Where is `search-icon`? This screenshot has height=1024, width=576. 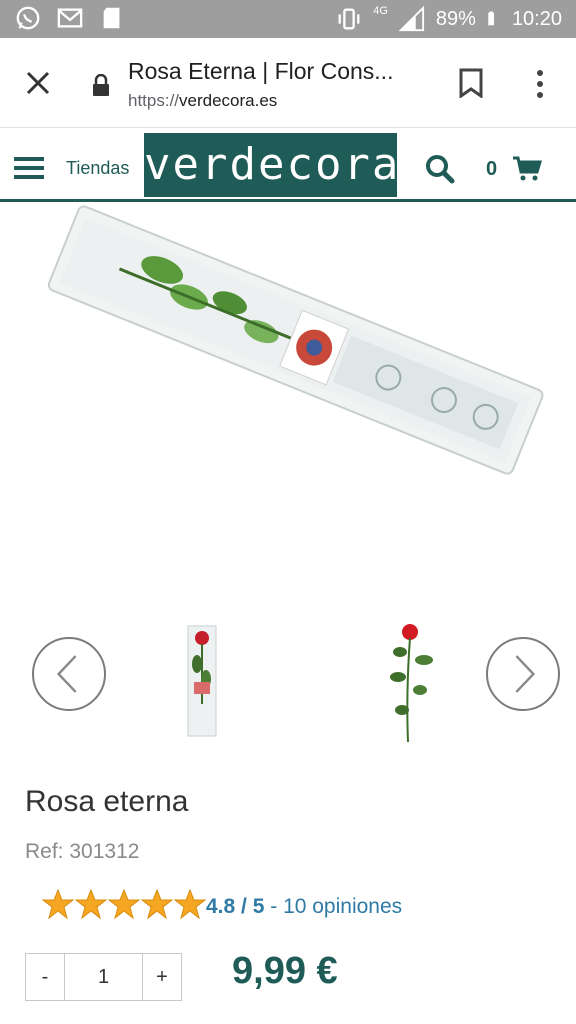 search-icon is located at coordinates (440, 169).